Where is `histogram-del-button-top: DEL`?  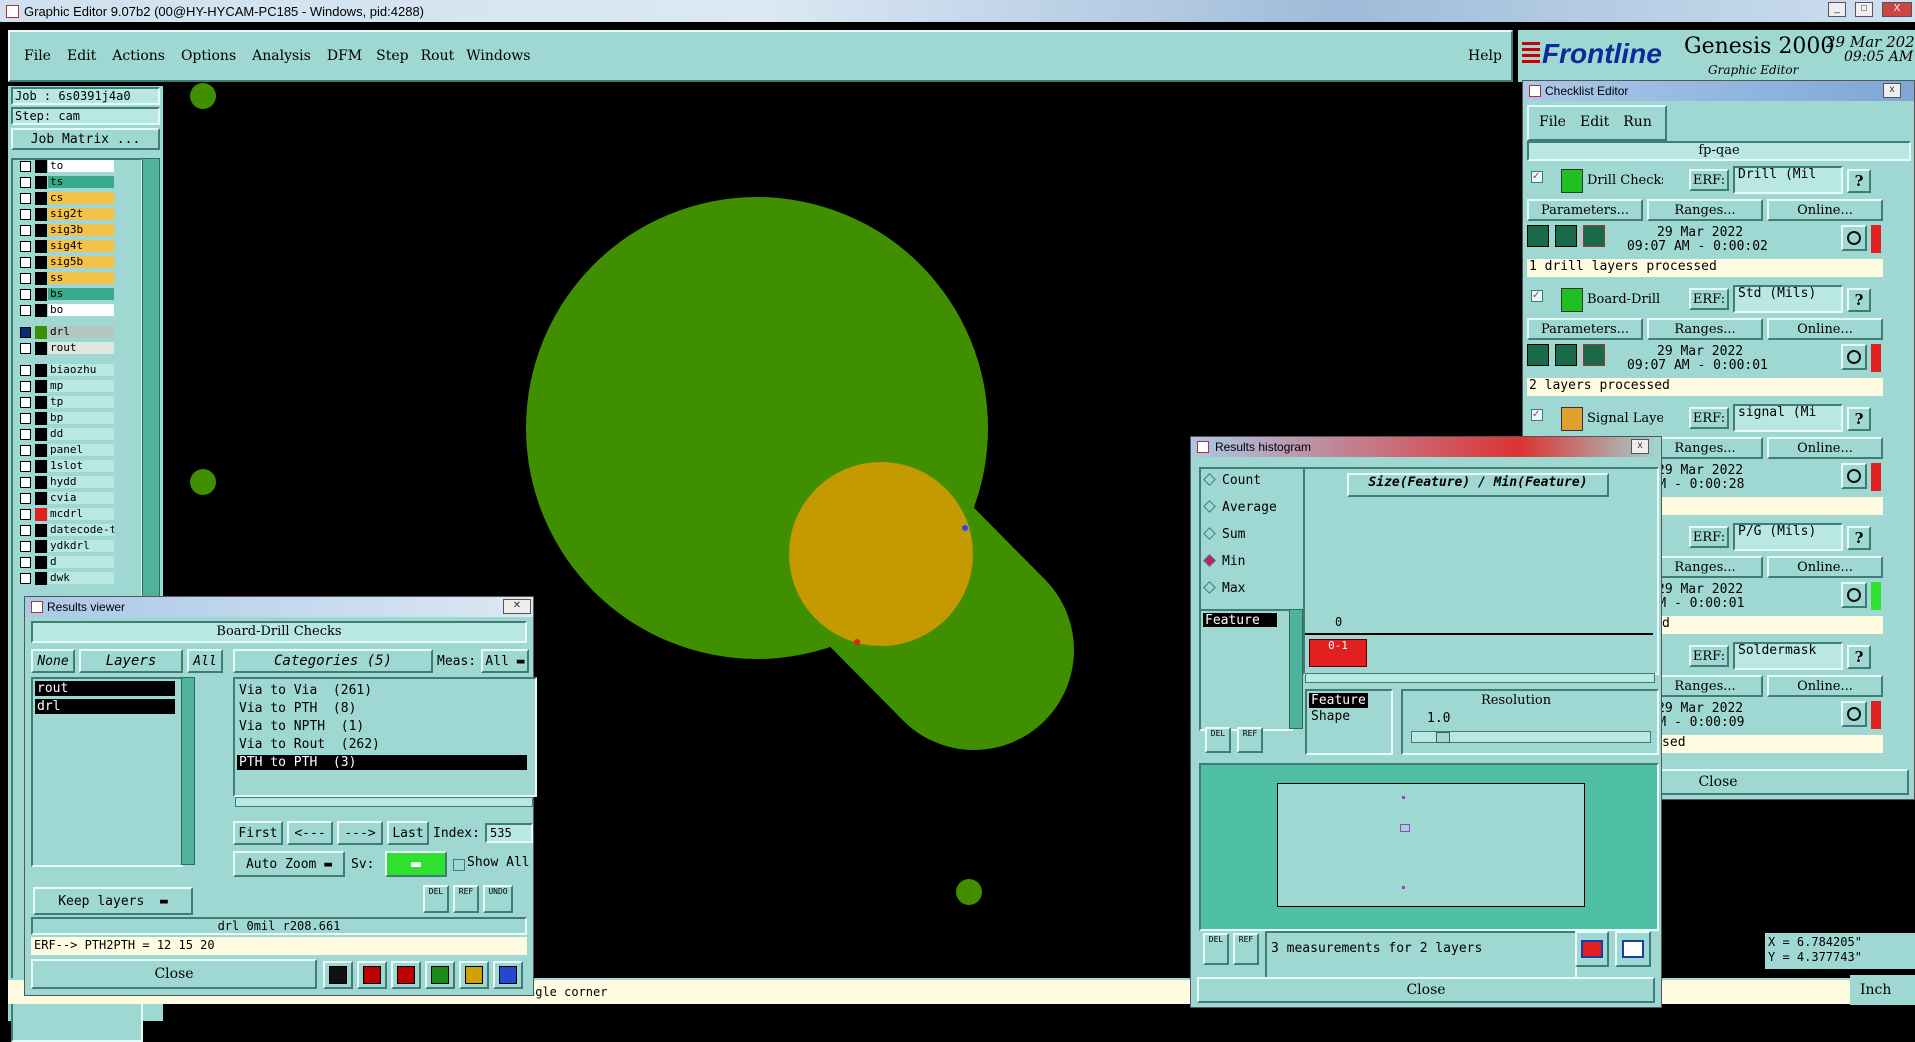
histogram-del-button-top: DEL is located at coordinates (1218, 740).